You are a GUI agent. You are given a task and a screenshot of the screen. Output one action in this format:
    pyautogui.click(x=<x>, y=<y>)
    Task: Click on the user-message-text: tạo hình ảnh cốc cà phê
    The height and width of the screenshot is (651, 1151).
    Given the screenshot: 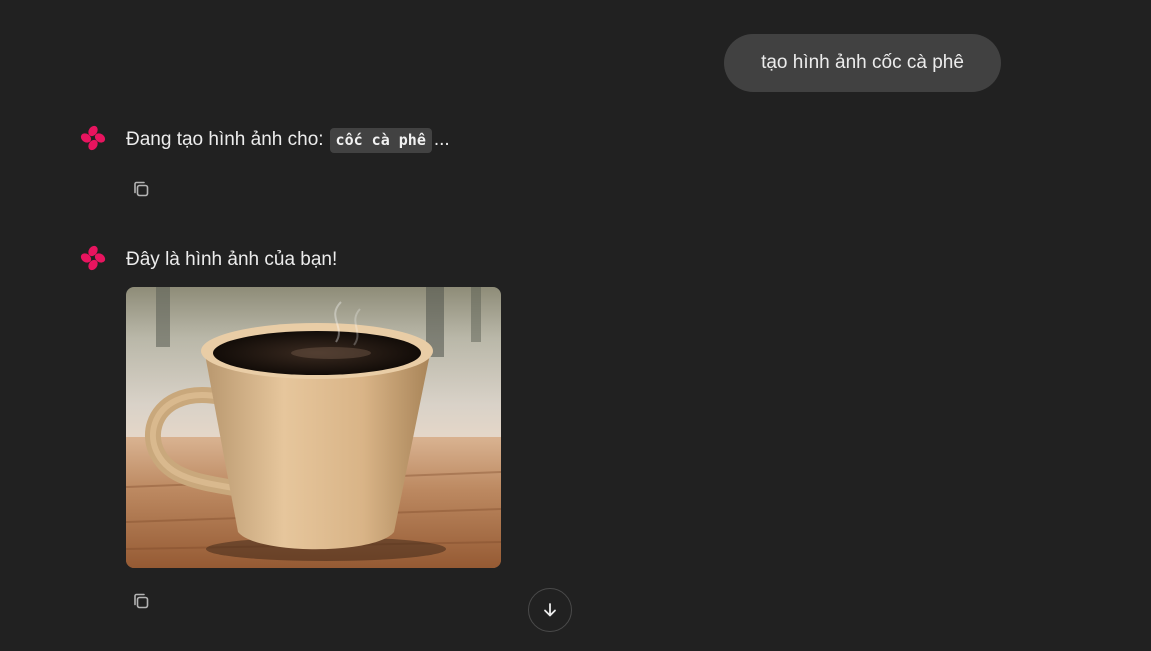 What is the action you would take?
    pyautogui.click(x=862, y=62)
    